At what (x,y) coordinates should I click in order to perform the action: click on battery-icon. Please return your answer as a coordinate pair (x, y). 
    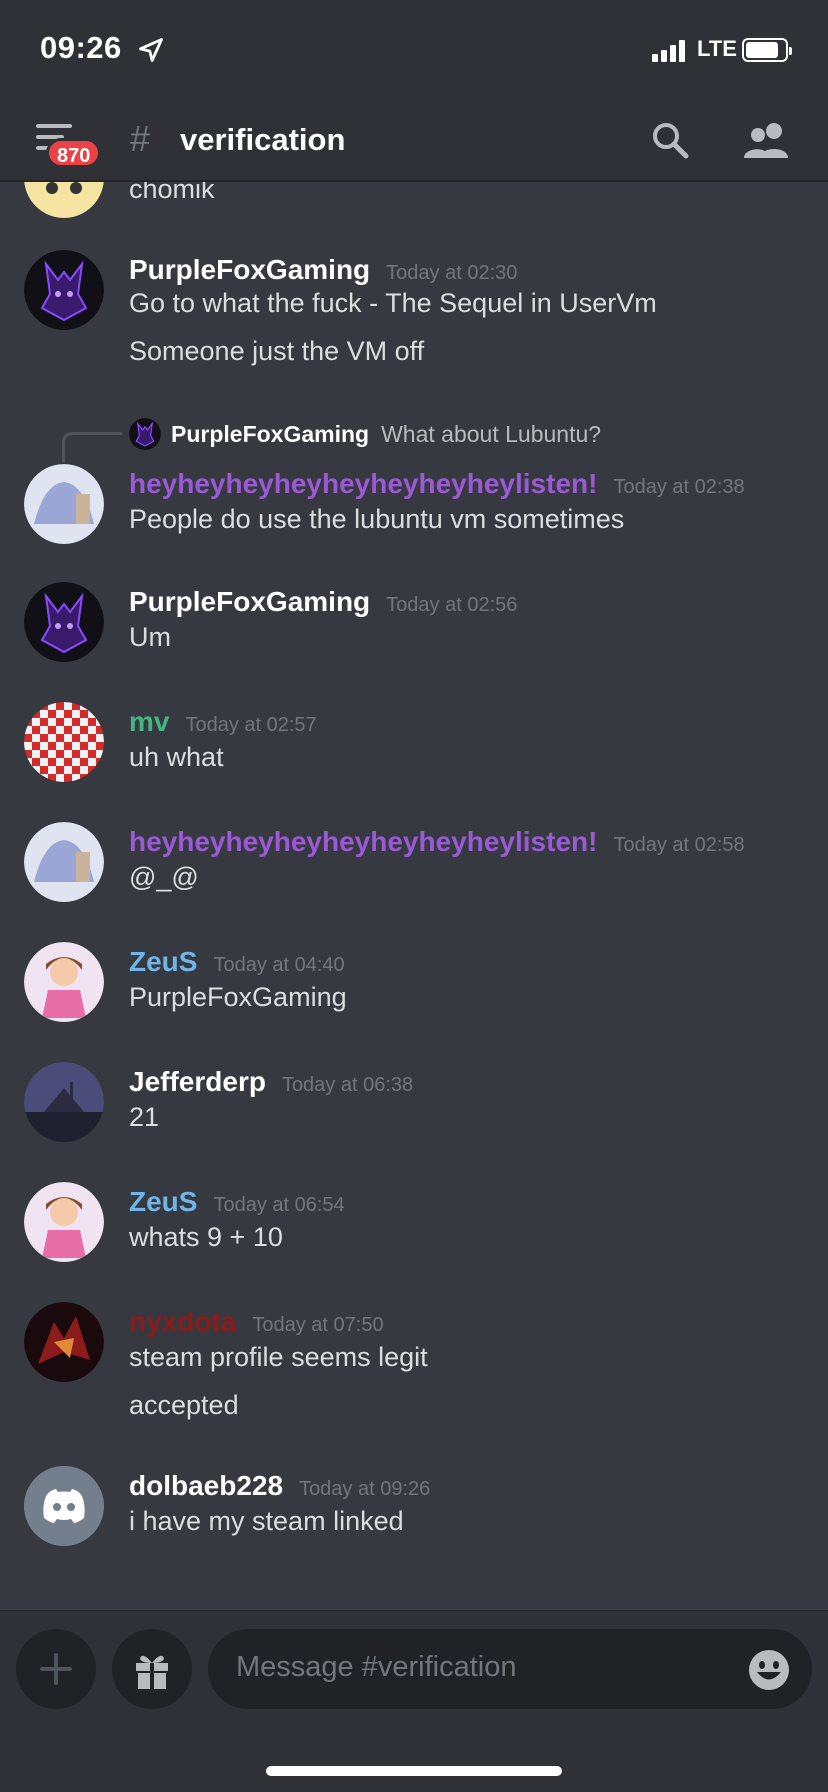
    Looking at the image, I should click on (767, 50).